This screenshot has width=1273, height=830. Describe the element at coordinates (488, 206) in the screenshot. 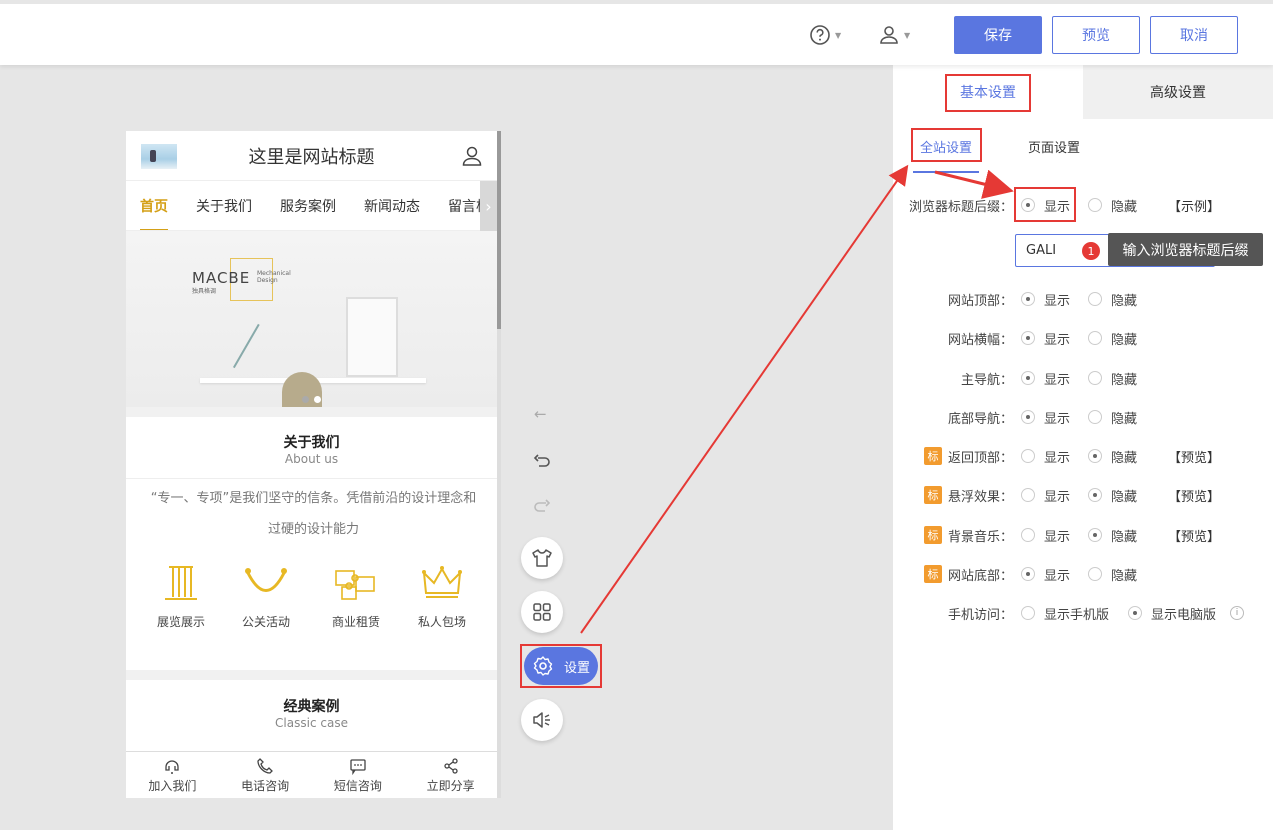

I see `chevron-right-icon: ›` at that location.